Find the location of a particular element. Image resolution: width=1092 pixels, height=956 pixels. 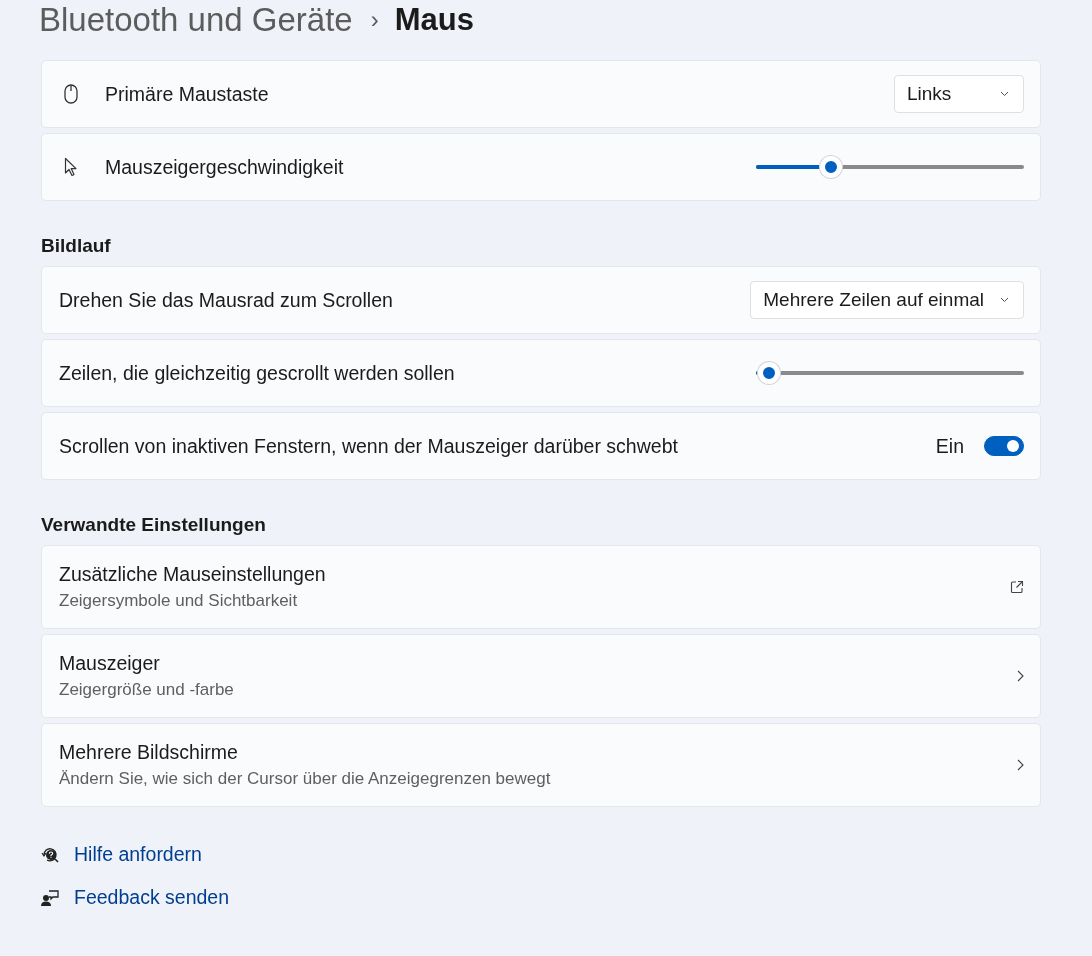

toggle-state-label: Ein is located at coordinates (949, 446).